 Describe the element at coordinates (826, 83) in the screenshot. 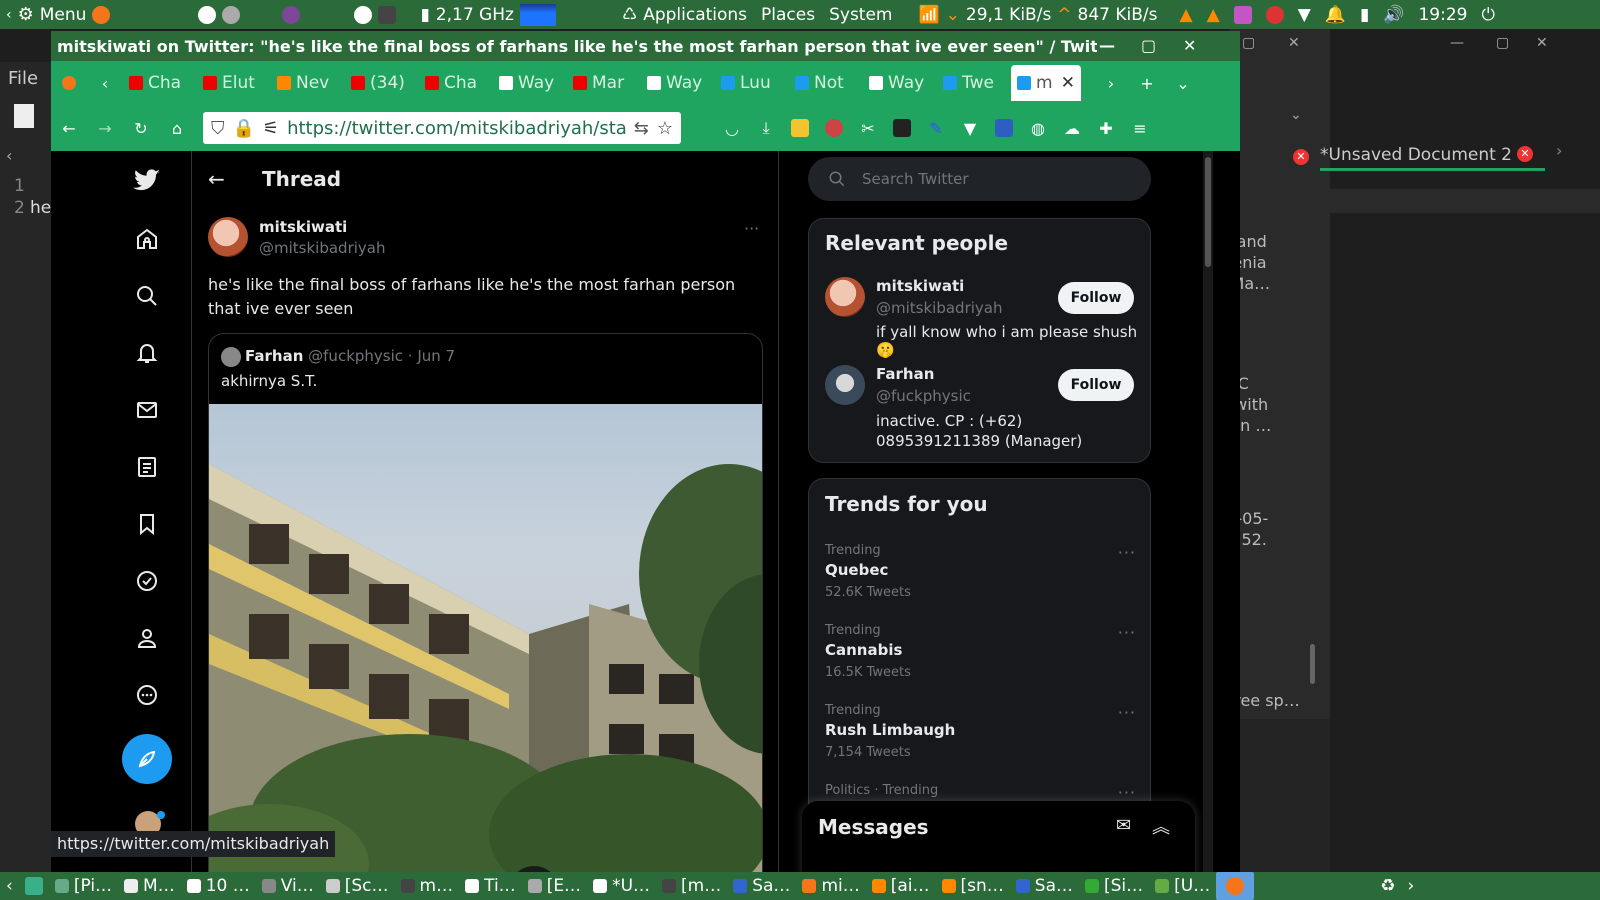

I see `tab-9: Not` at that location.